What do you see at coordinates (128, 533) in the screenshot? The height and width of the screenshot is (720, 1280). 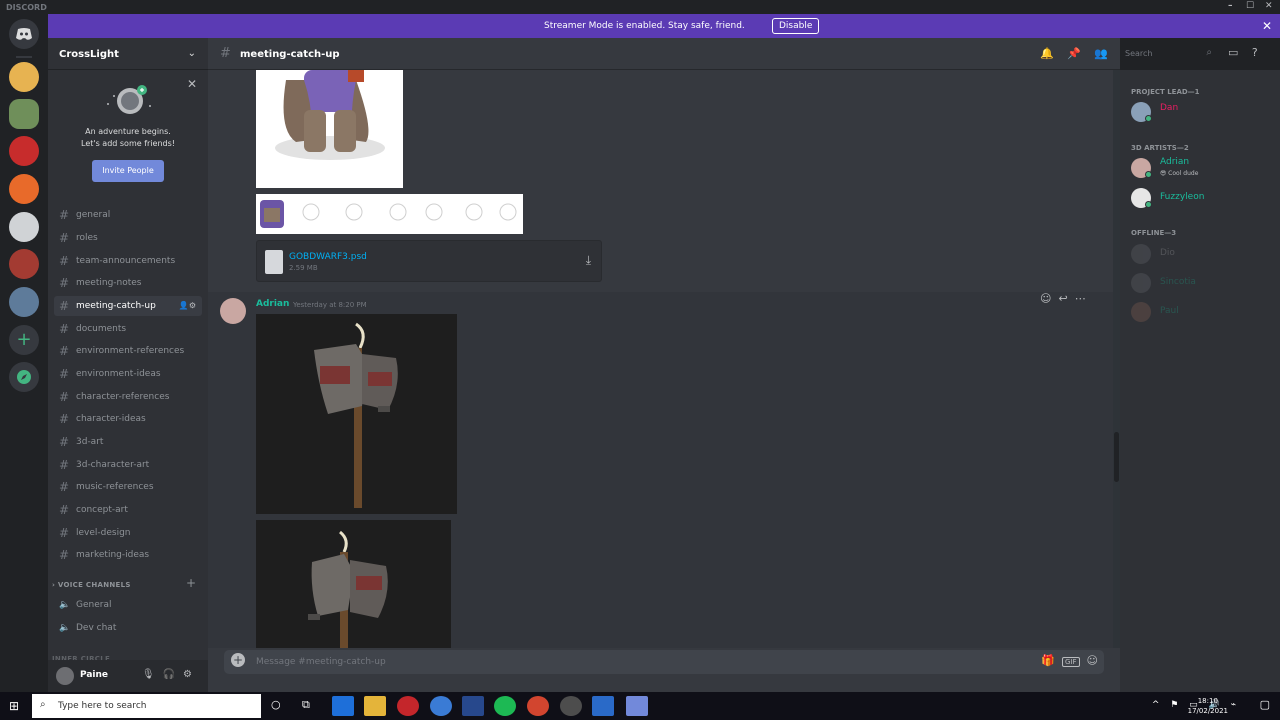 I see `channel-level-design: # level-design` at bounding box center [128, 533].